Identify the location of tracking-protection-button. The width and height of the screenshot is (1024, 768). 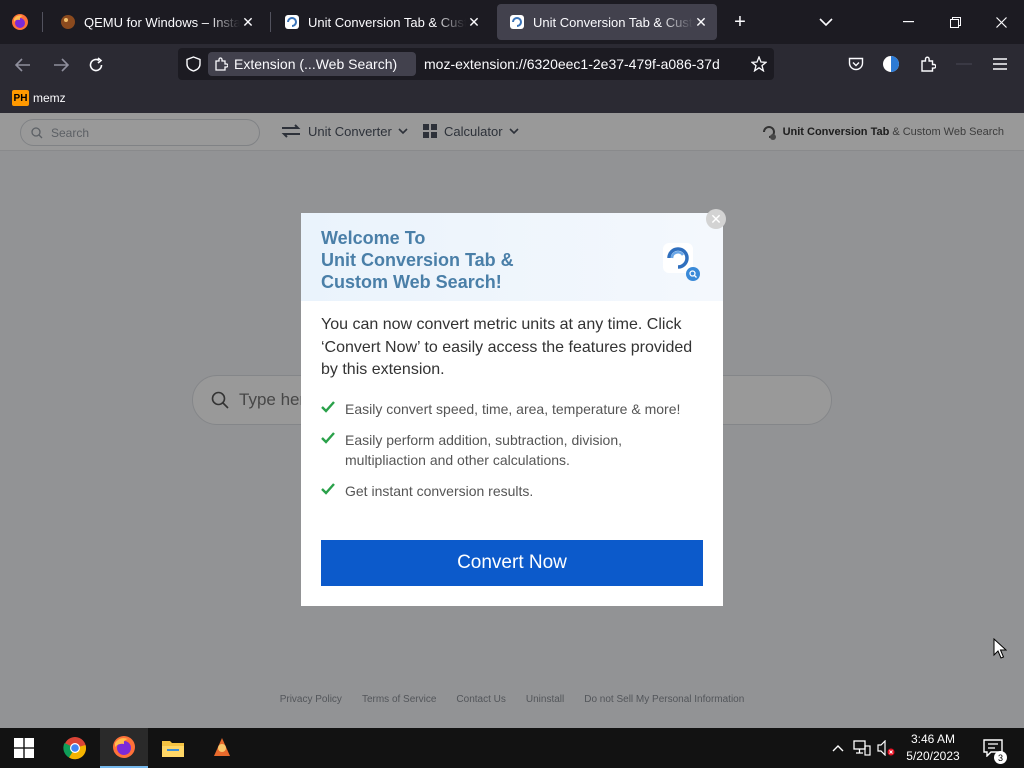
(193, 64).